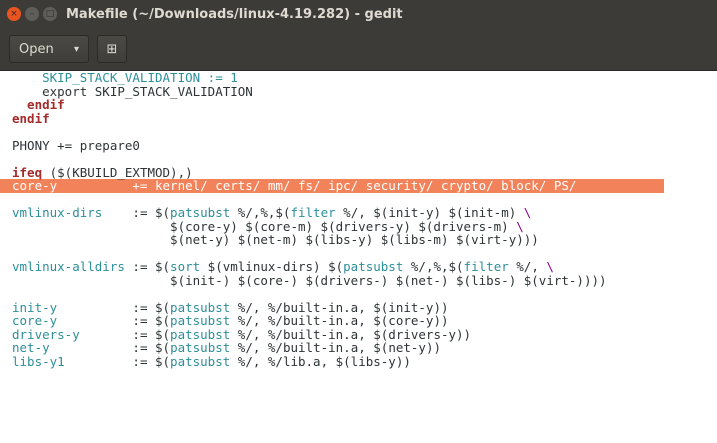 This screenshot has width=717, height=443. What do you see at coordinates (320, 361) in the screenshot?
I see `code-token: %/, %/lib.a, $(libs-y))` at bounding box center [320, 361].